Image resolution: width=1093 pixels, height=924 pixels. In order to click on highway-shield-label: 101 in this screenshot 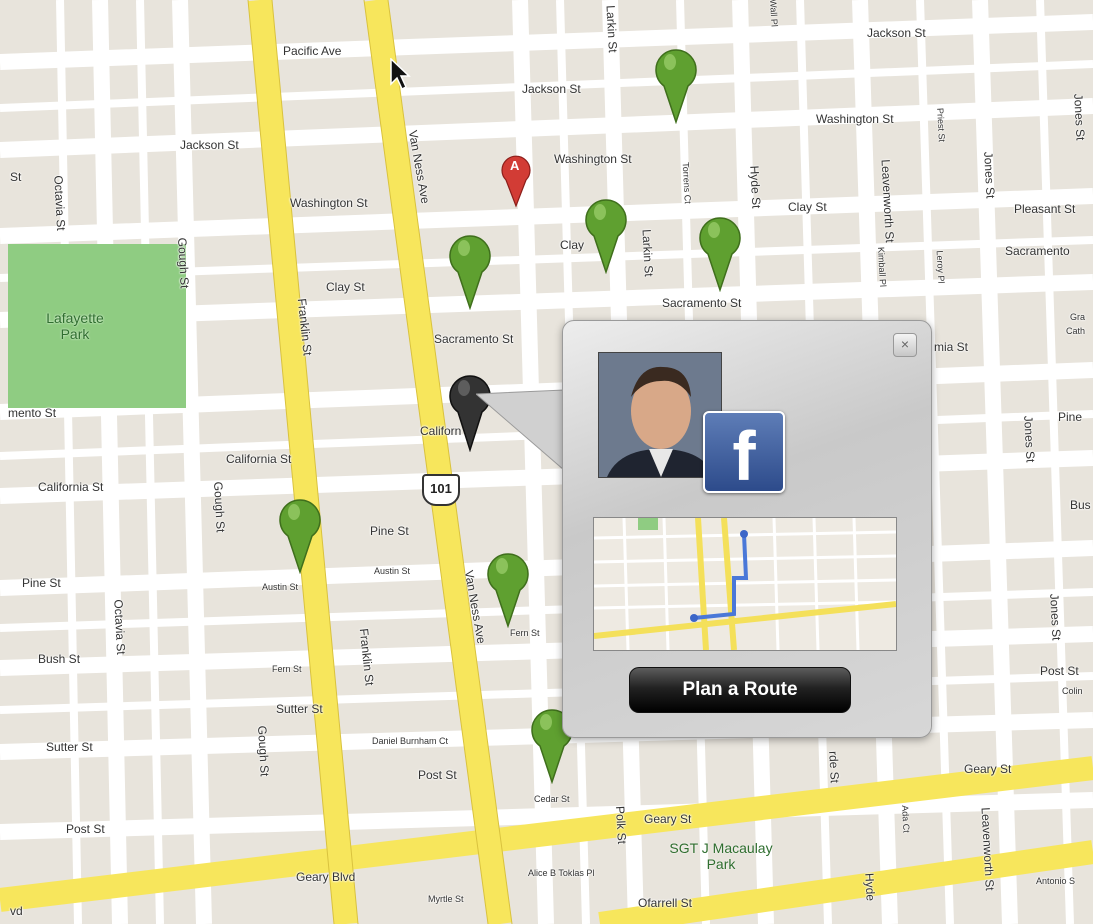, I will do `click(441, 488)`.